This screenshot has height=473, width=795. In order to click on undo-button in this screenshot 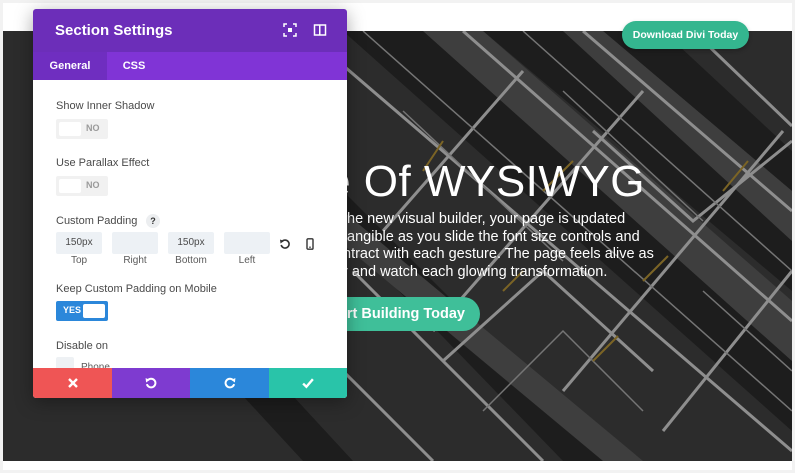, I will do `click(151, 383)`.